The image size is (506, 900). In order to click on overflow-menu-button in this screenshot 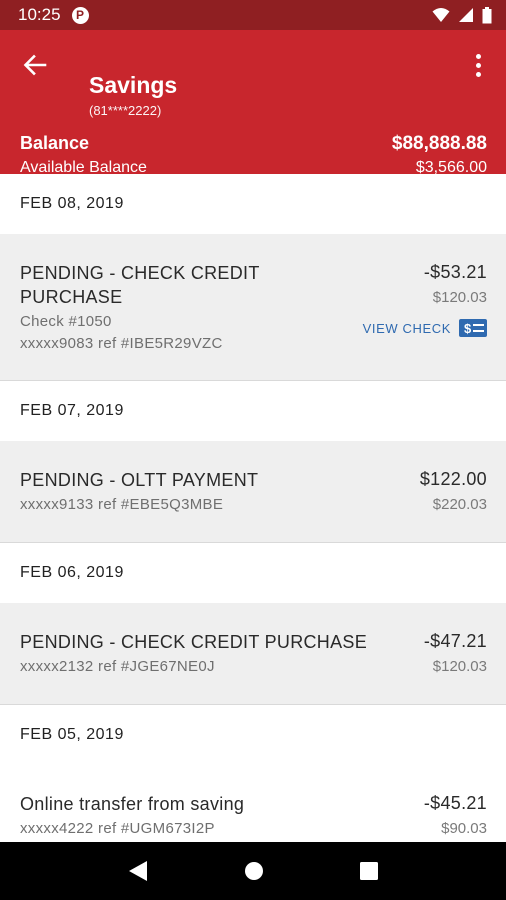, I will do `click(478, 65)`.